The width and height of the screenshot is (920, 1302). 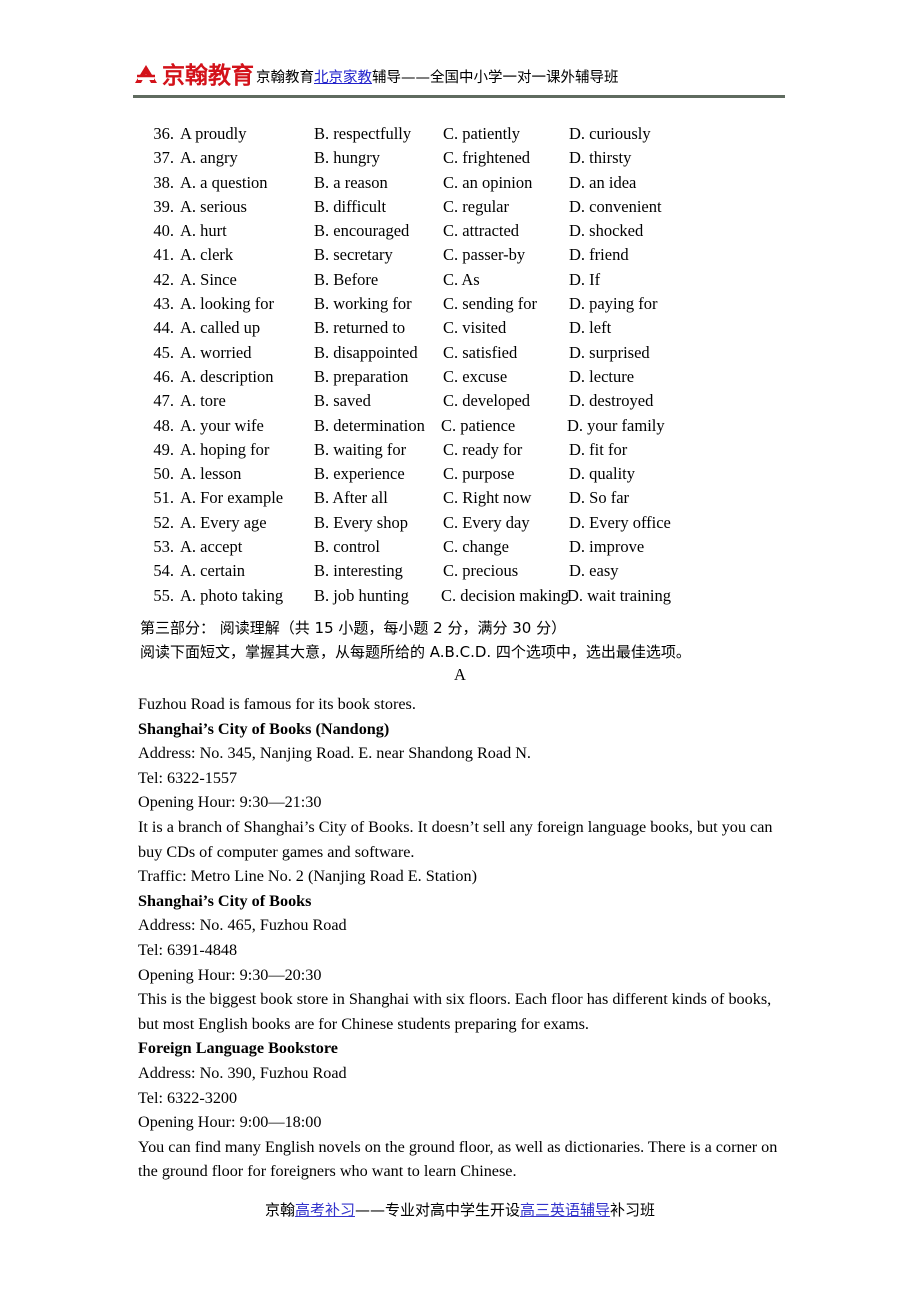 I want to click on option-b: B. saved, so click(x=342, y=401).